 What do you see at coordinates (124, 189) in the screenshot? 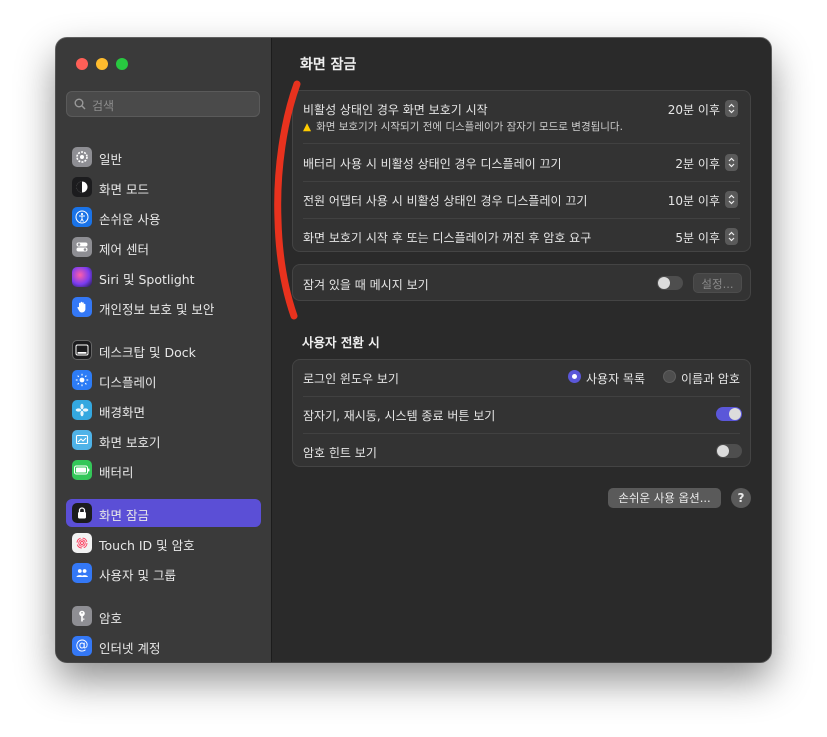
I see `sidebar-item-label: 화면 모드` at bounding box center [124, 189].